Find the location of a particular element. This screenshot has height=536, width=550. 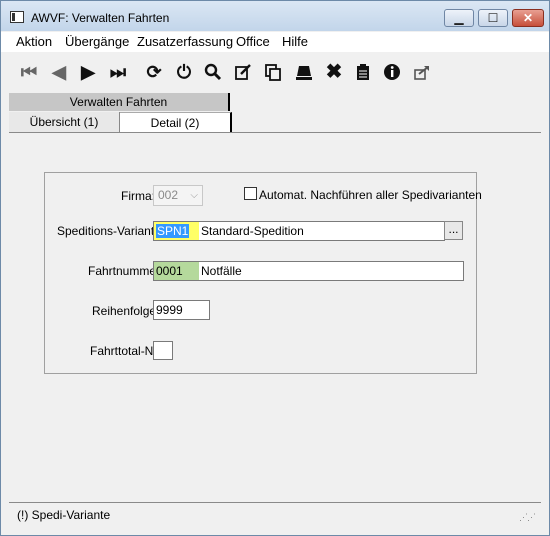

title-bar: AWVF: Verwalten Fahrten ▁ ☐ ✕ is located at coordinates (275, 16).